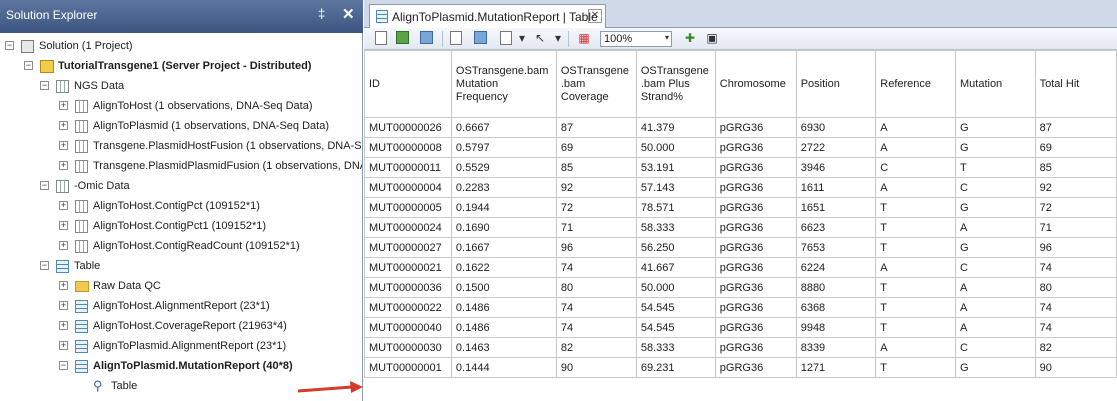 The height and width of the screenshot is (401, 1117). What do you see at coordinates (1075, 187) in the screenshot?
I see `table-cell: 92` at bounding box center [1075, 187].